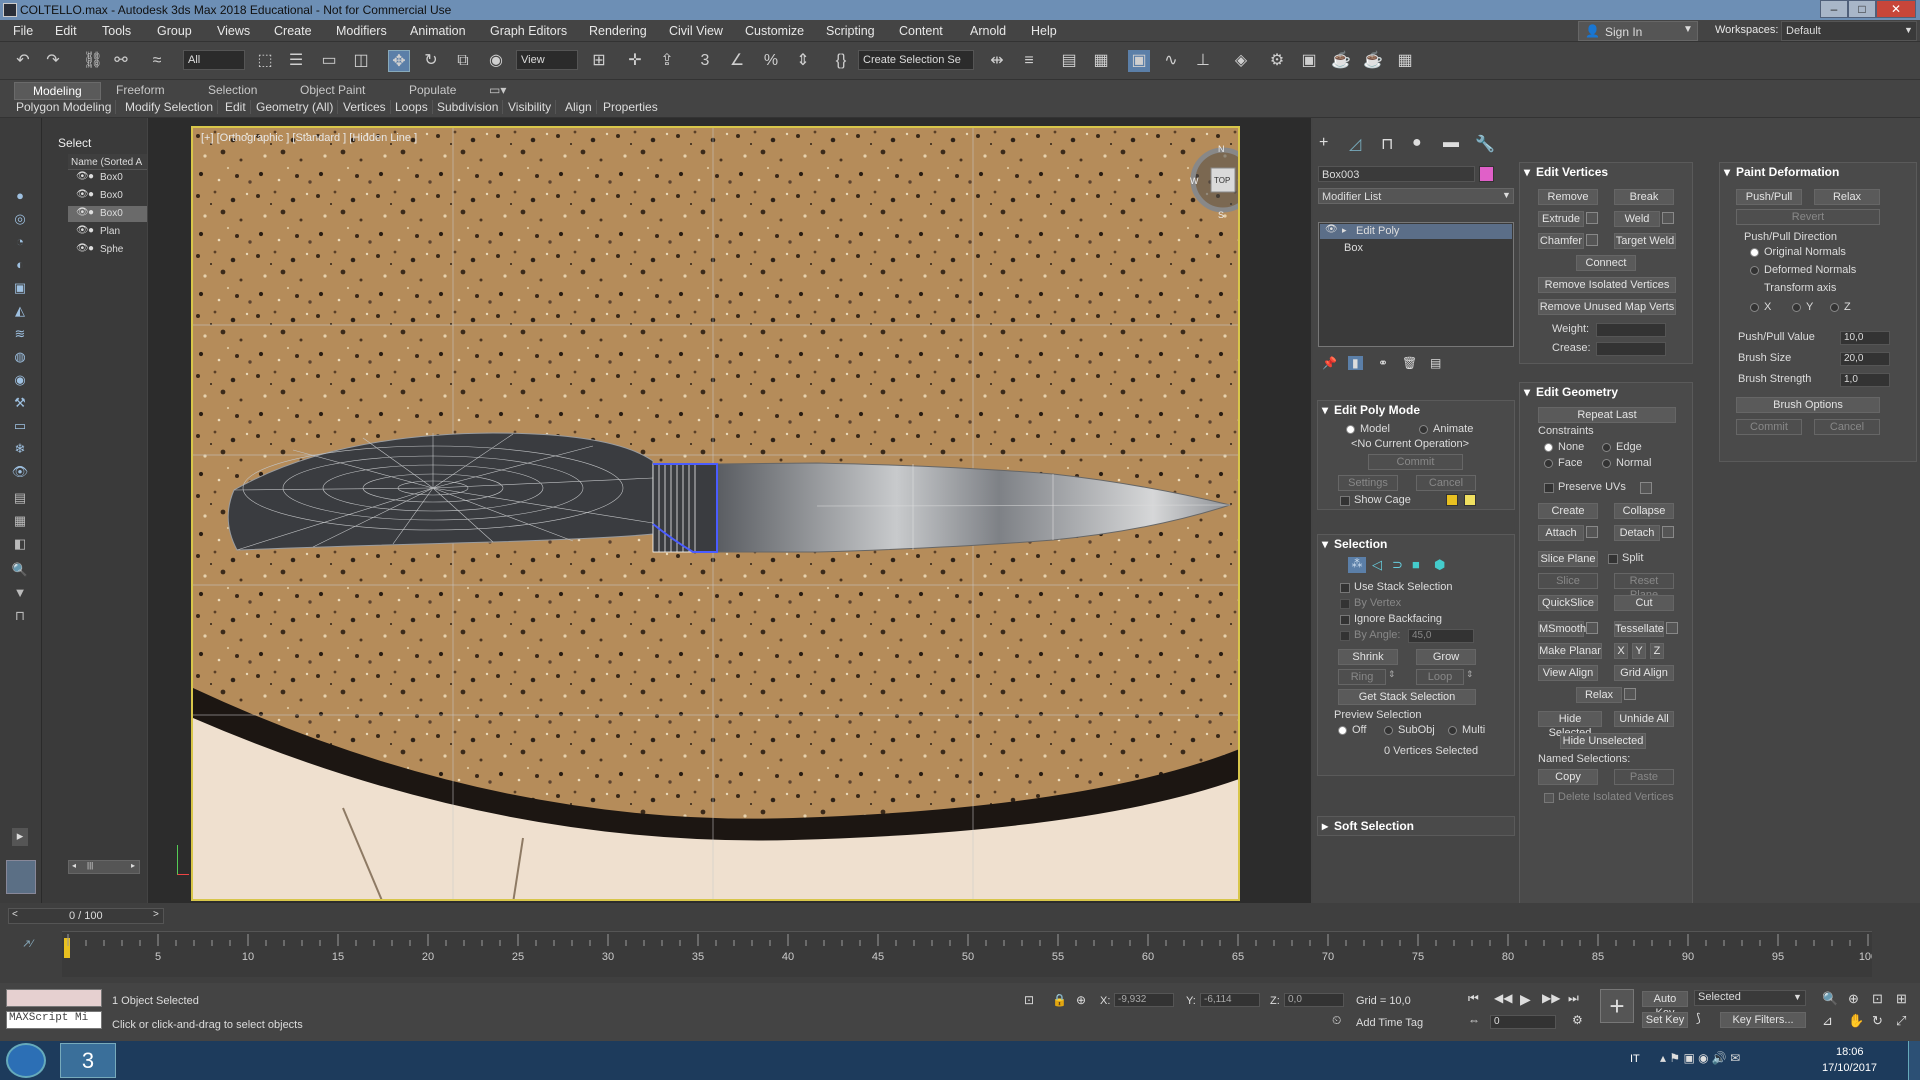  Describe the element at coordinates (1787, 172) in the screenshot. I see `rollout-title: Paint Deformation` at that location.